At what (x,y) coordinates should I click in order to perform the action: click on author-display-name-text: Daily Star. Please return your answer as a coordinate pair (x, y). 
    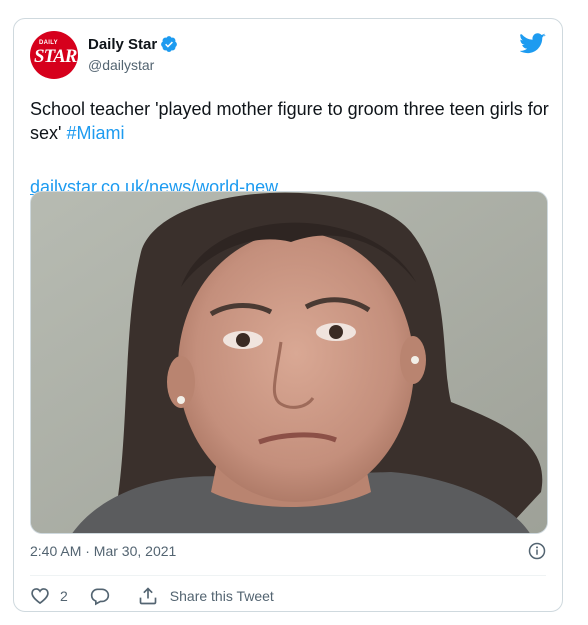
    Looking at the image, I should click on (123, 44).